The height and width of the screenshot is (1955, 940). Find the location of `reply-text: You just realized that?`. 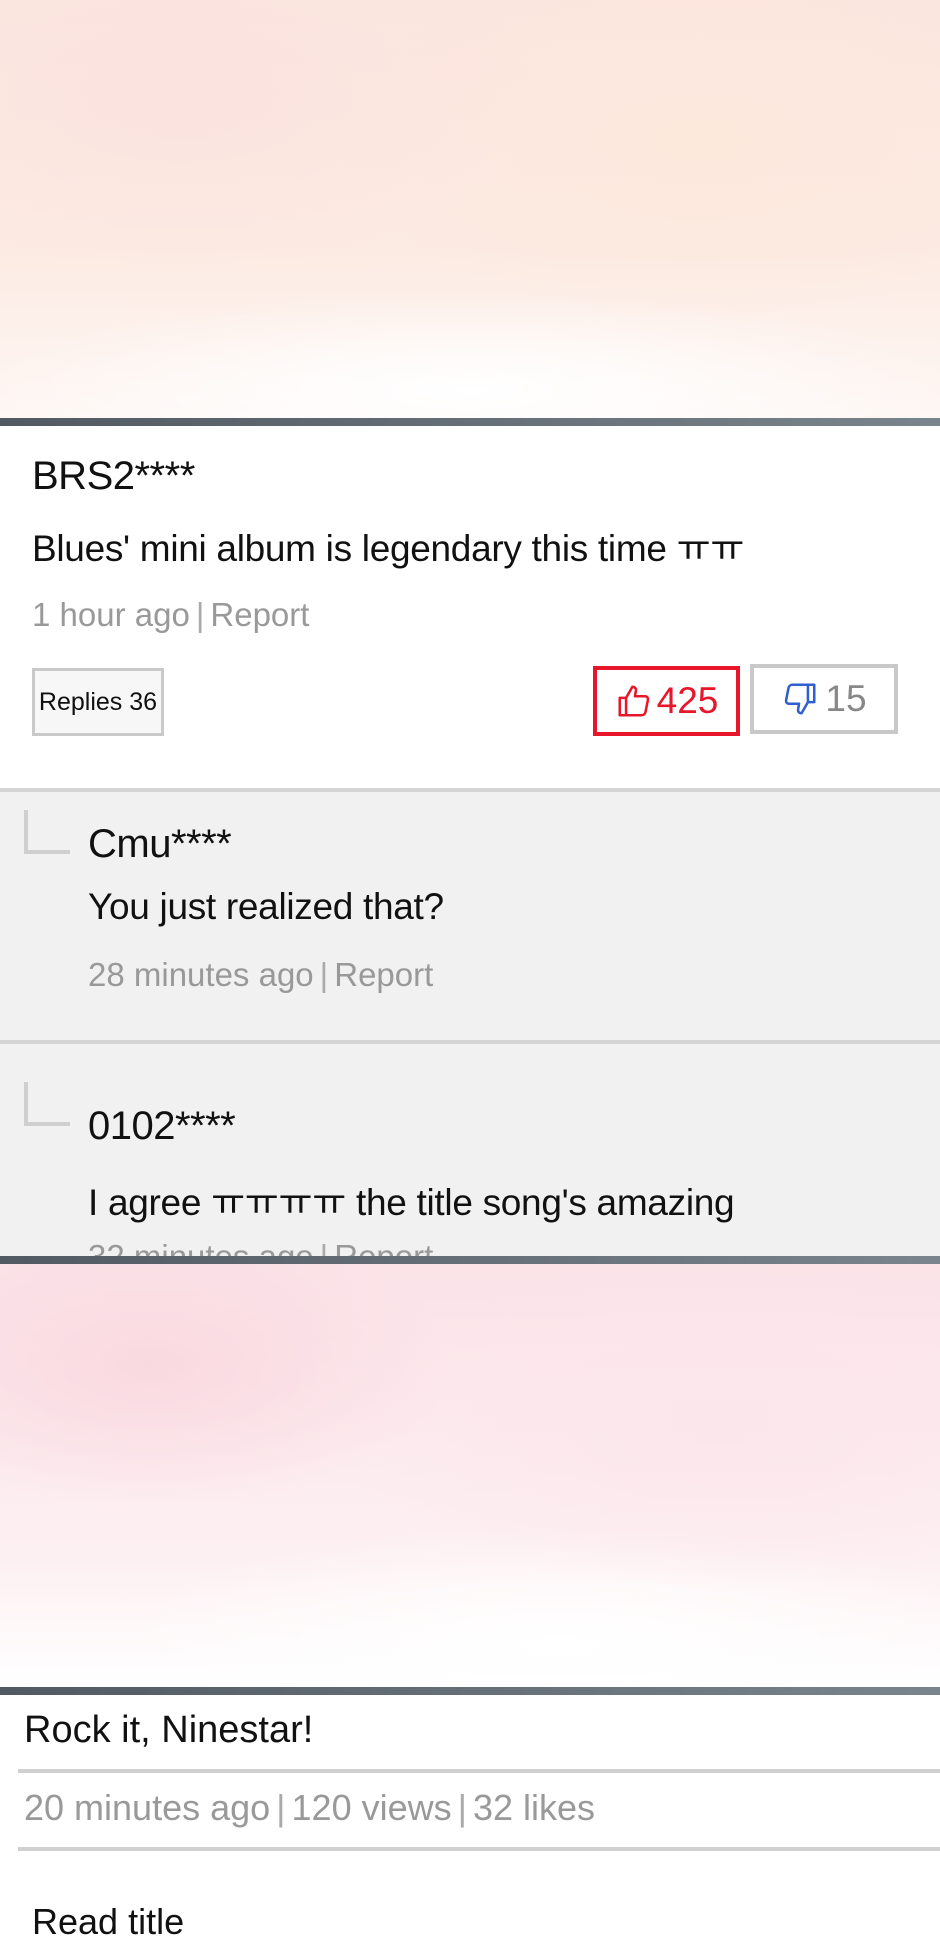

reply-text: You just realized that? is located at coordinates (266, 906).